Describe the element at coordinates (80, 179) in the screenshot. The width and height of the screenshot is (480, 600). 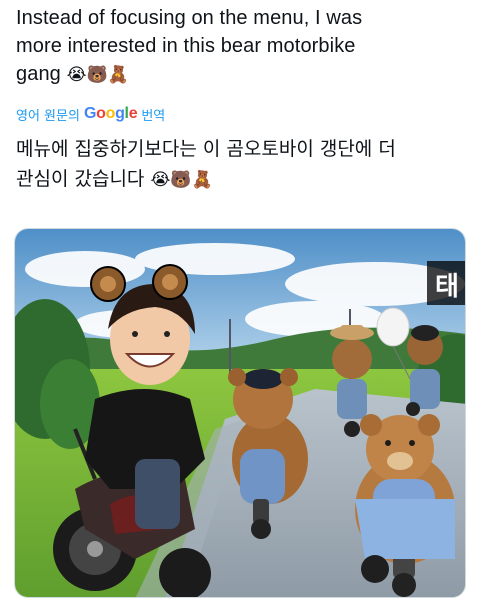
I see `translated-line-2-text: 관심이 갔습니다` at that location.